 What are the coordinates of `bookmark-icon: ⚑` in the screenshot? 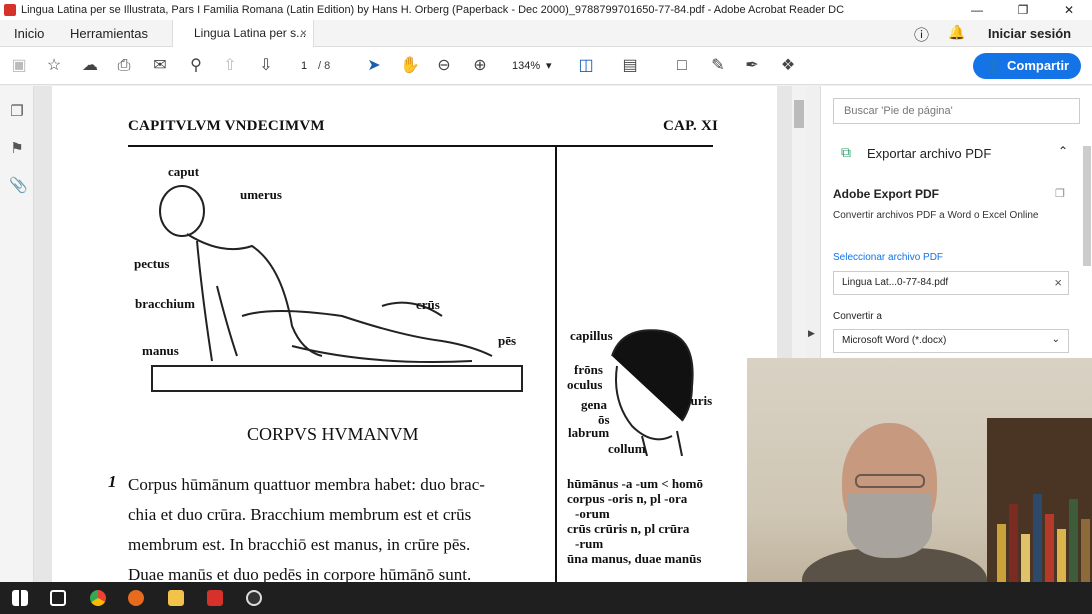 It's located at (17, 149).